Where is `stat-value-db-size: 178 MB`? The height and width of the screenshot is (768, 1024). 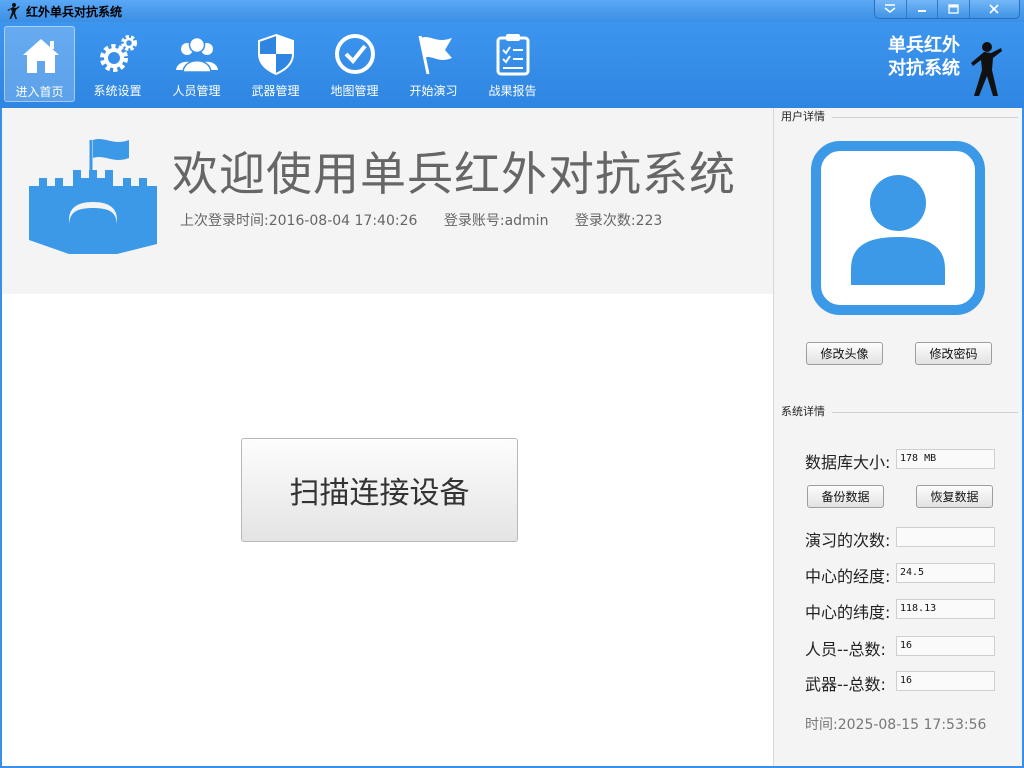
stat-value-db-size: 178 MB is located at coordinates (945, 459).